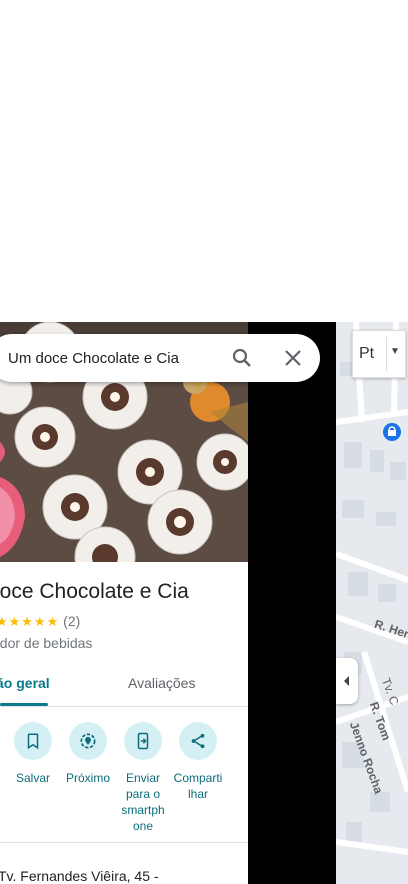 Image resolution: width=408 pixels, height=884 pixels. I want to click on collapse-panel-button, so click(347, 681).